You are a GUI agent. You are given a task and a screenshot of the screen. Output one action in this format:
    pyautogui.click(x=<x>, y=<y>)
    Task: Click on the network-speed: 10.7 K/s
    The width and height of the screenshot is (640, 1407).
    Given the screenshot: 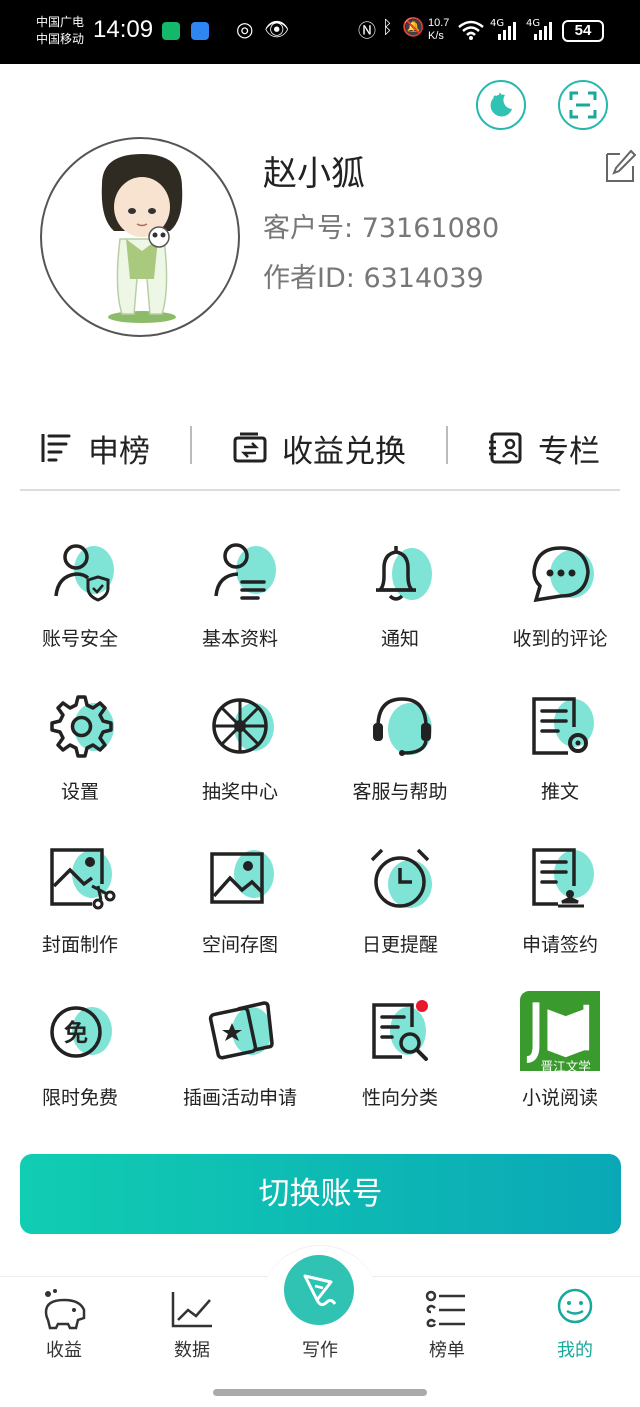 What is the action you would take?
    pyautogui.click(x=439, y=29)
    